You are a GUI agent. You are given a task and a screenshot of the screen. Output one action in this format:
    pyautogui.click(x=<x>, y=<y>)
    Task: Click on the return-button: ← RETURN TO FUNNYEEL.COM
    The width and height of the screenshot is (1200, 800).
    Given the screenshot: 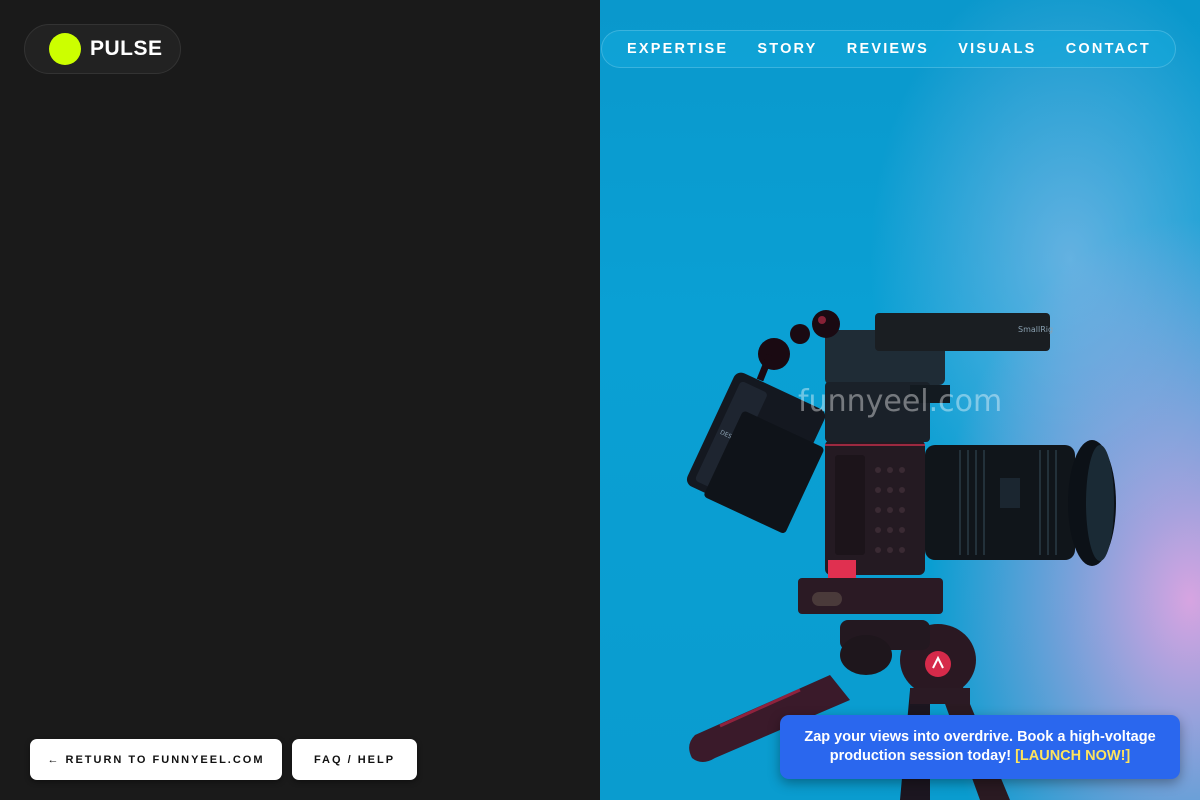 What is the action you would take?
    pyautogui.click(x=156, y=759)
    